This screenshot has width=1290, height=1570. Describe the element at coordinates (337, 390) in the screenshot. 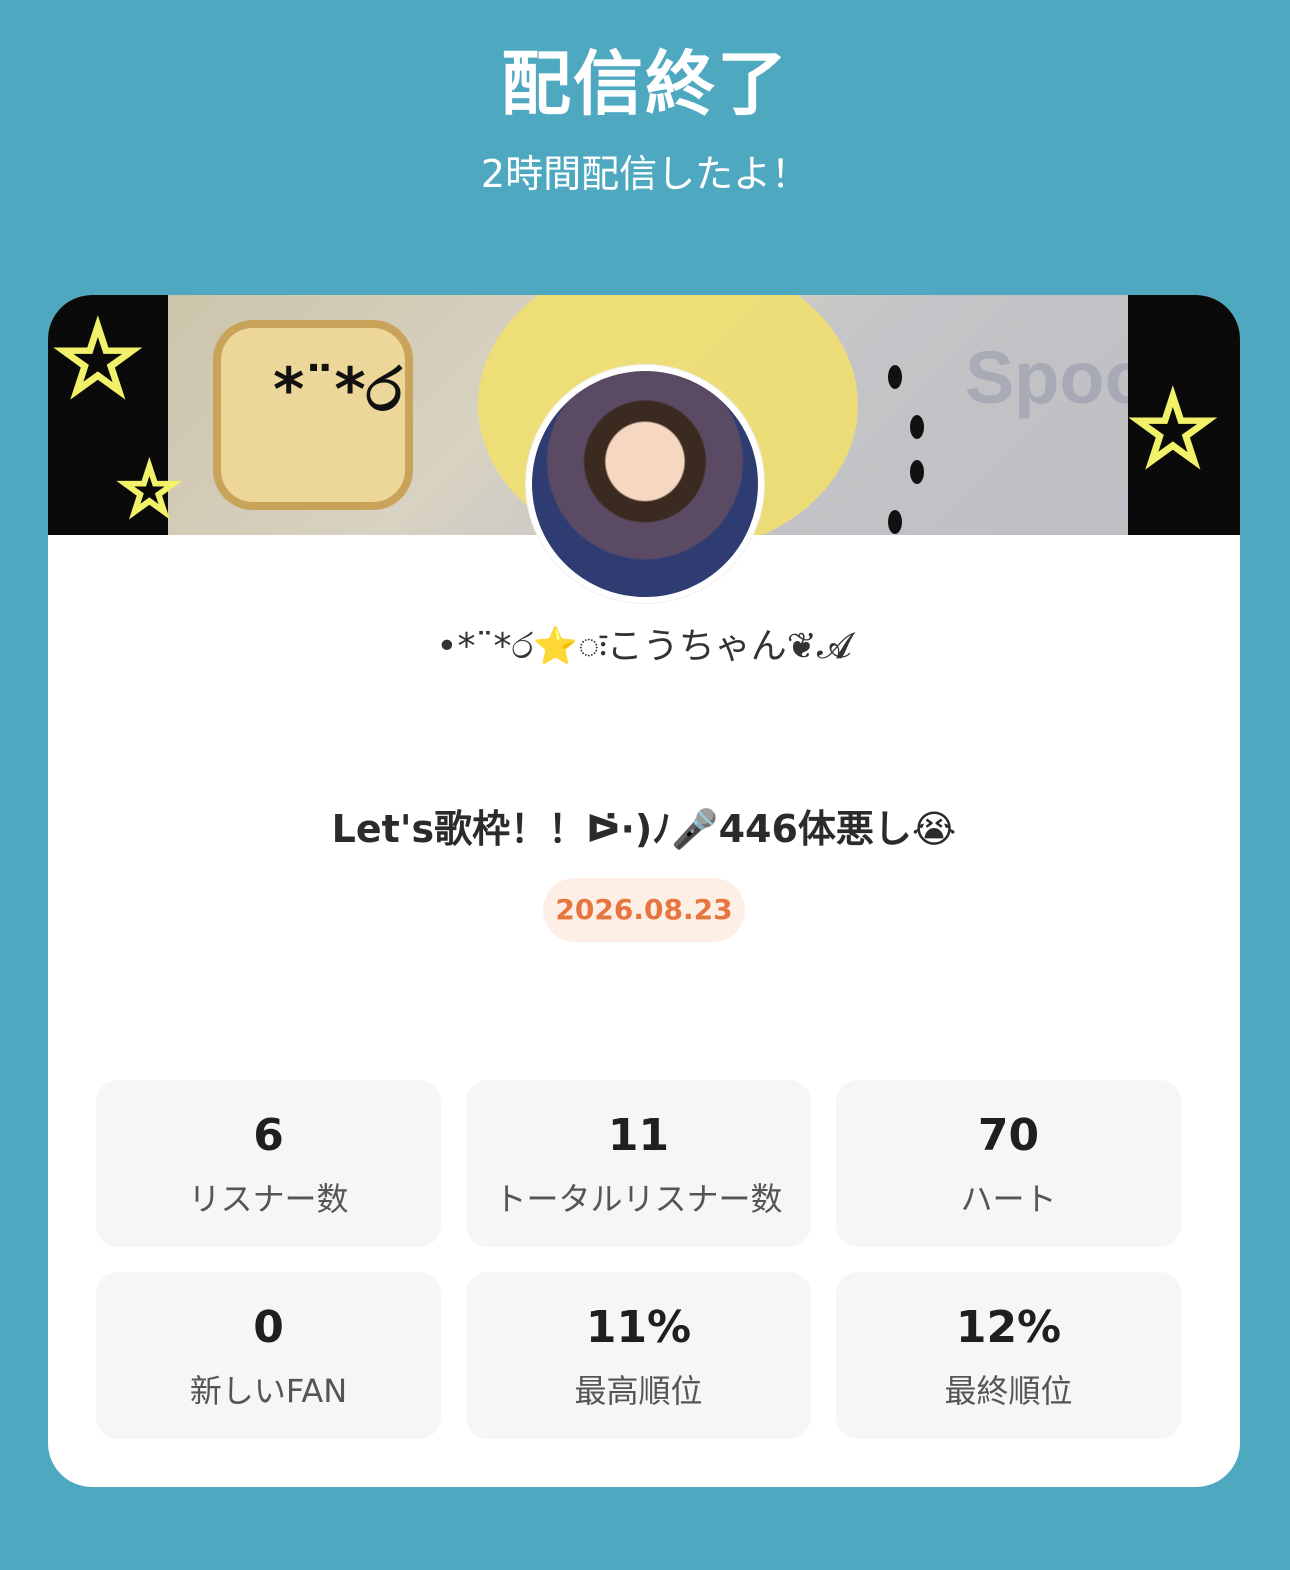

I see `face-text: *¨*ර` at that location.